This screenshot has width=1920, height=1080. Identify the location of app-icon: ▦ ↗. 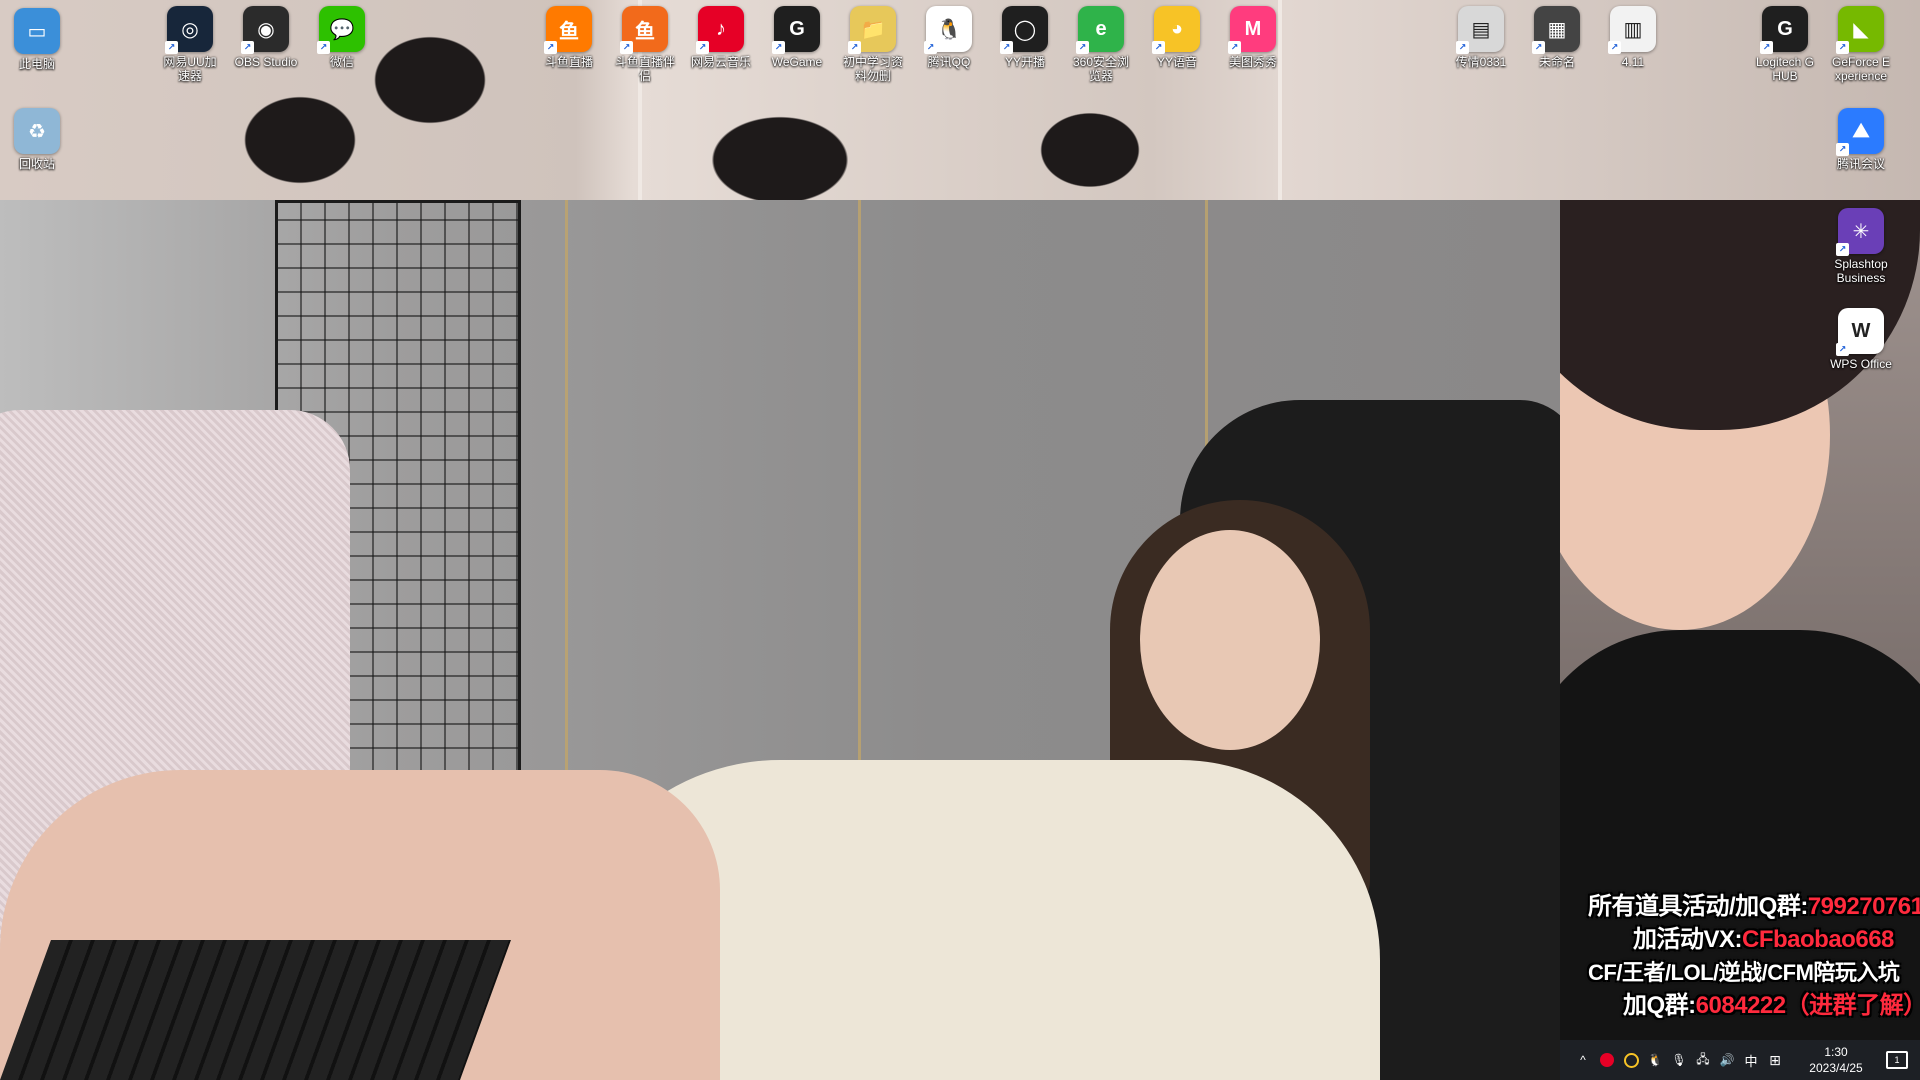
(1556, 30).